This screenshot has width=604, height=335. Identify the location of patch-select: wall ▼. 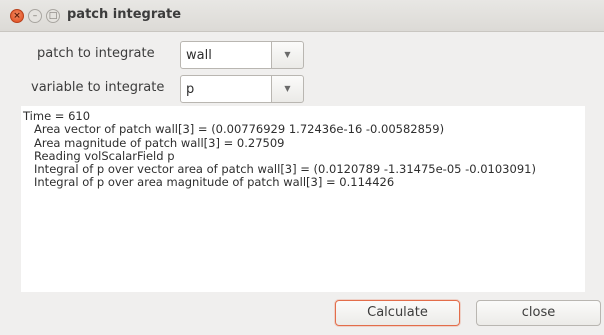
(242, 55).